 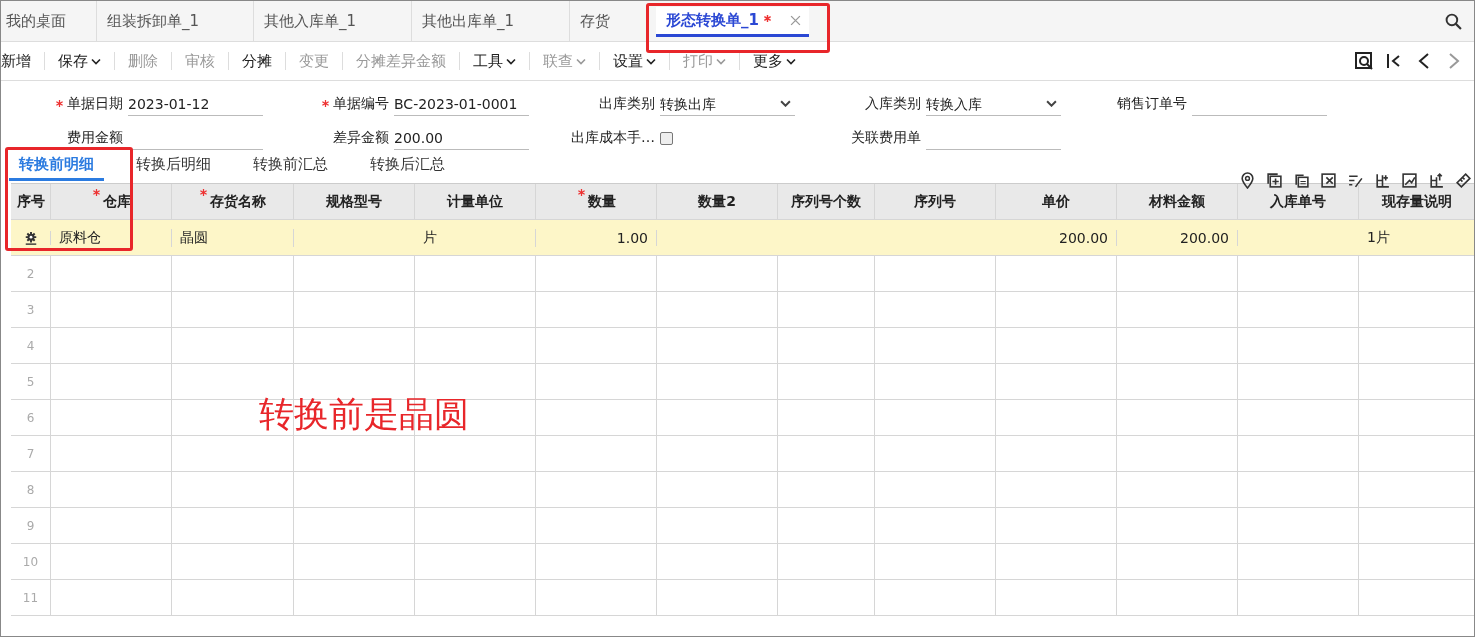 What do you see at coordinates (30, 561) in the screenshot?
I see `table-cell: 10` at bounding box center [30, 561].